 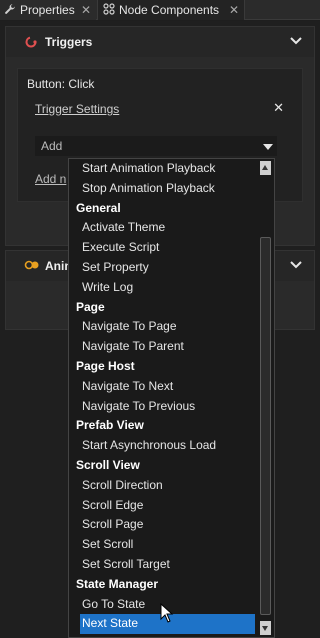 I want to click on scrollbar-thumb, so click(x=265, y=426).